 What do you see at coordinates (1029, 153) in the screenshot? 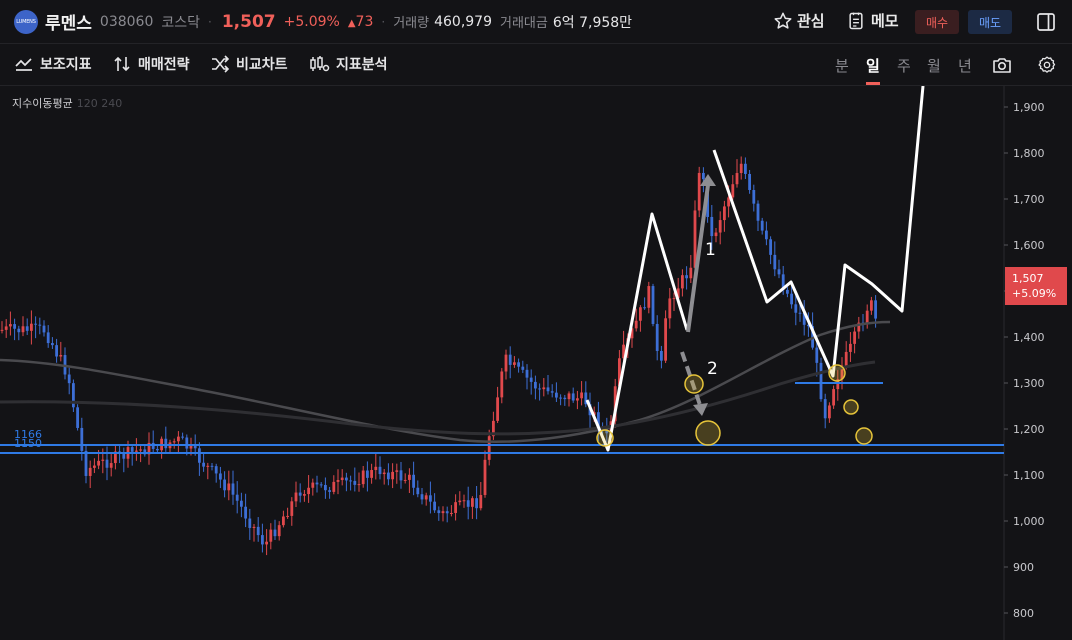
I see `y-axis-tick-label: 1,800` at bounding box center [1029, 153].